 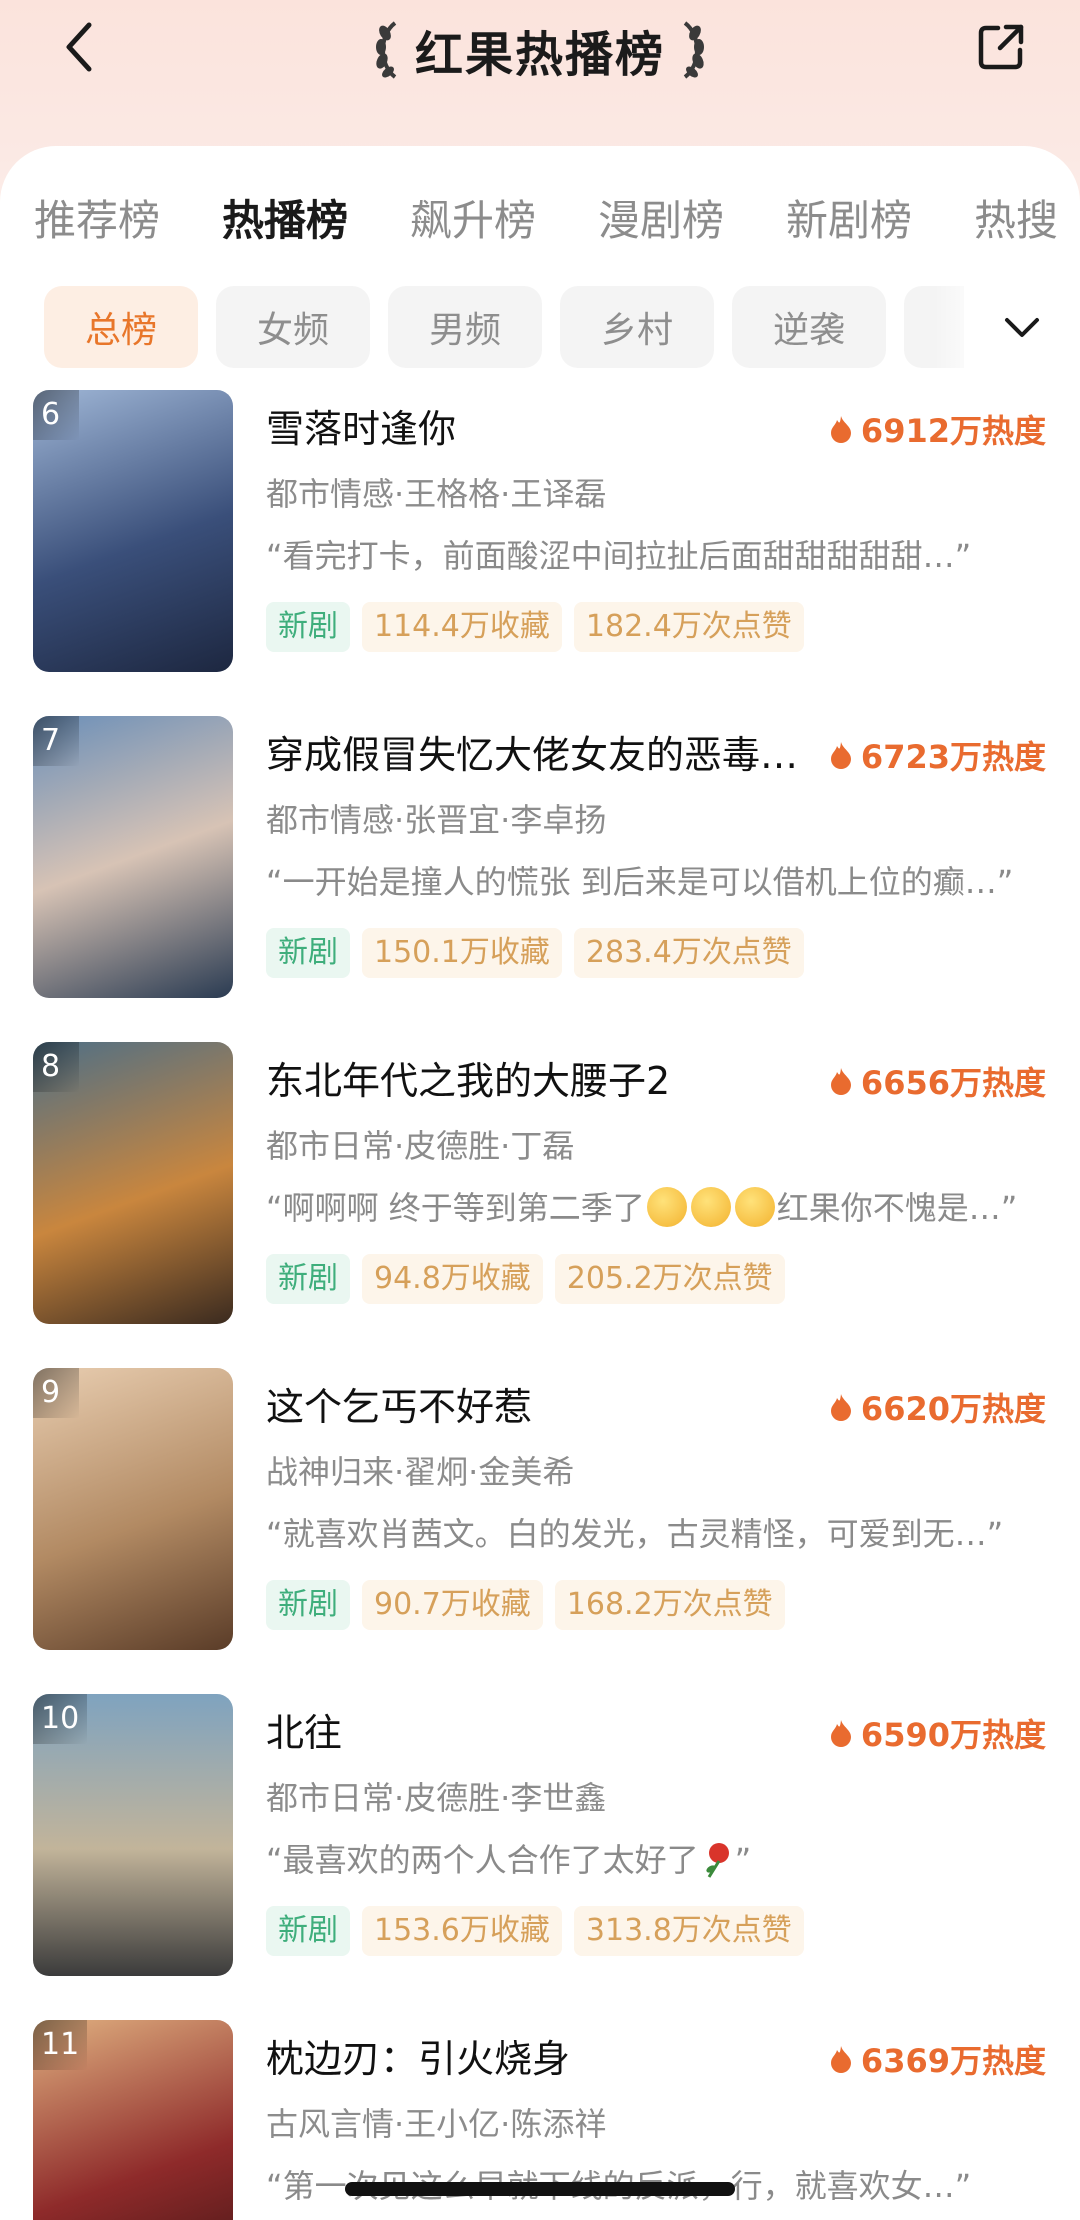 What do you see at coordinates (133, 531) in the screenshot?
I see `poster-image: 6` at bounding box center [133, 531].